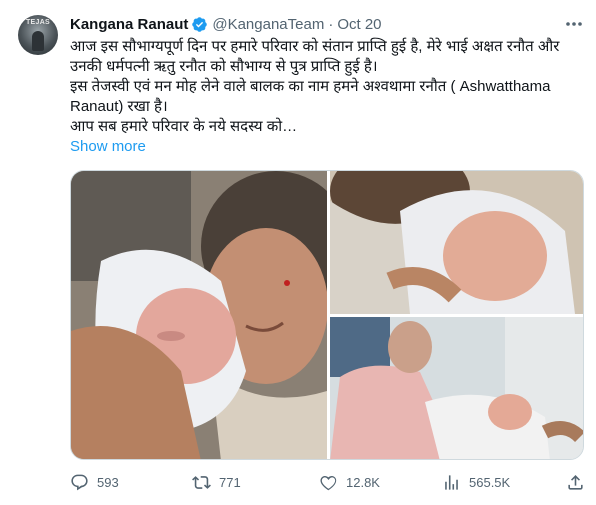 This screenshot has width=596, height=505. I want to click on views-chart-icon, so click(451, 482).